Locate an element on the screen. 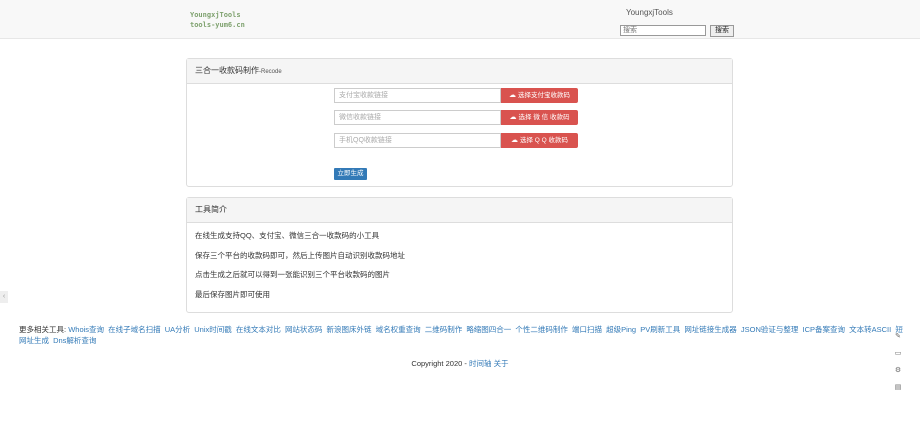 The height and width of the screenshot is (426, 920). generator-title: 三合一收款码制作 is located at coordinates (227, 70).